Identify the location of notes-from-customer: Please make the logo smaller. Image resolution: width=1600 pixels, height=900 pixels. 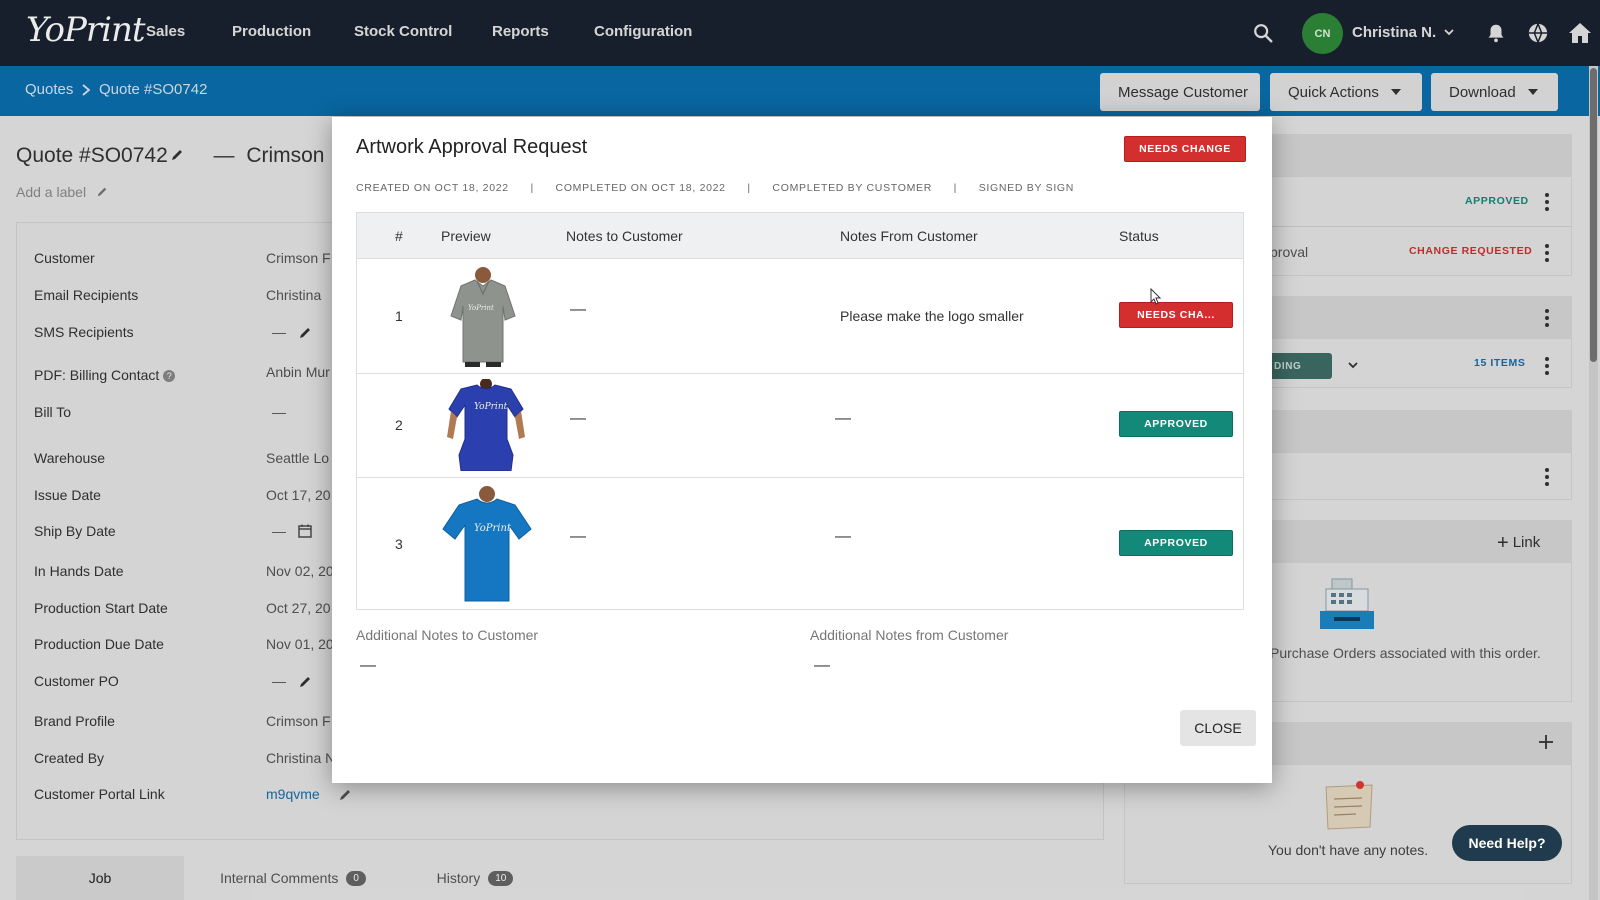
(932, 316).